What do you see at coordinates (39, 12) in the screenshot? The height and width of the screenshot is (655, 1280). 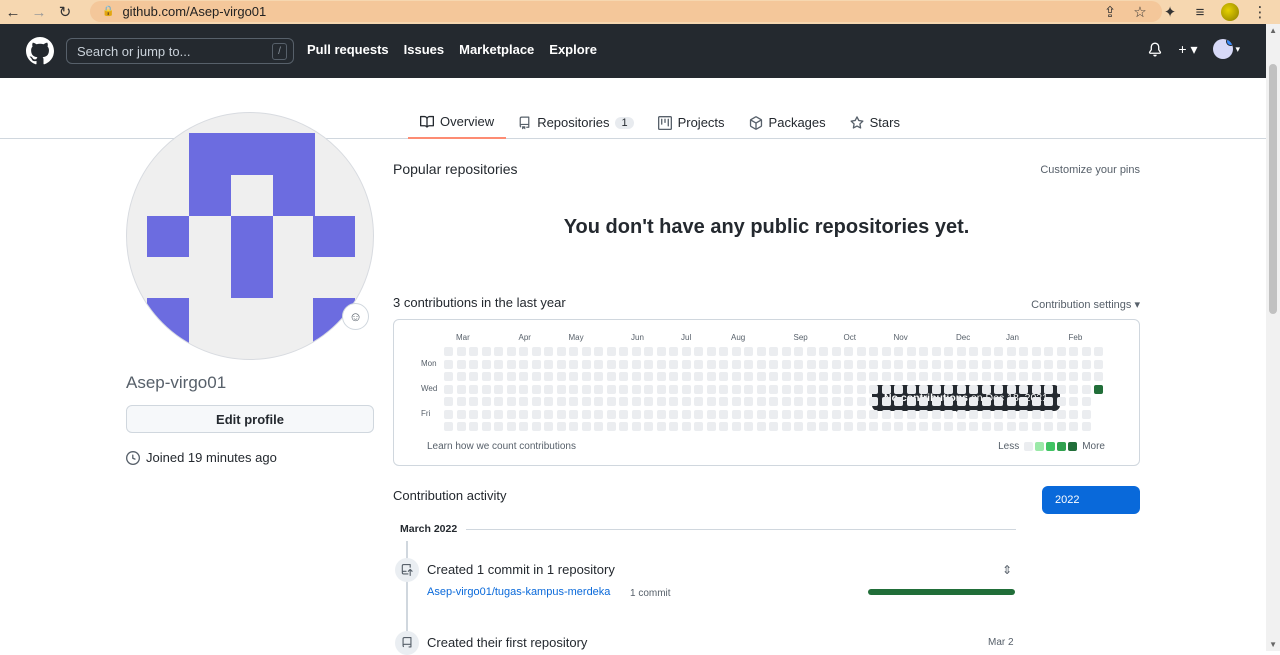 I see `forward-icon: →` at bounding box center [39, 12].